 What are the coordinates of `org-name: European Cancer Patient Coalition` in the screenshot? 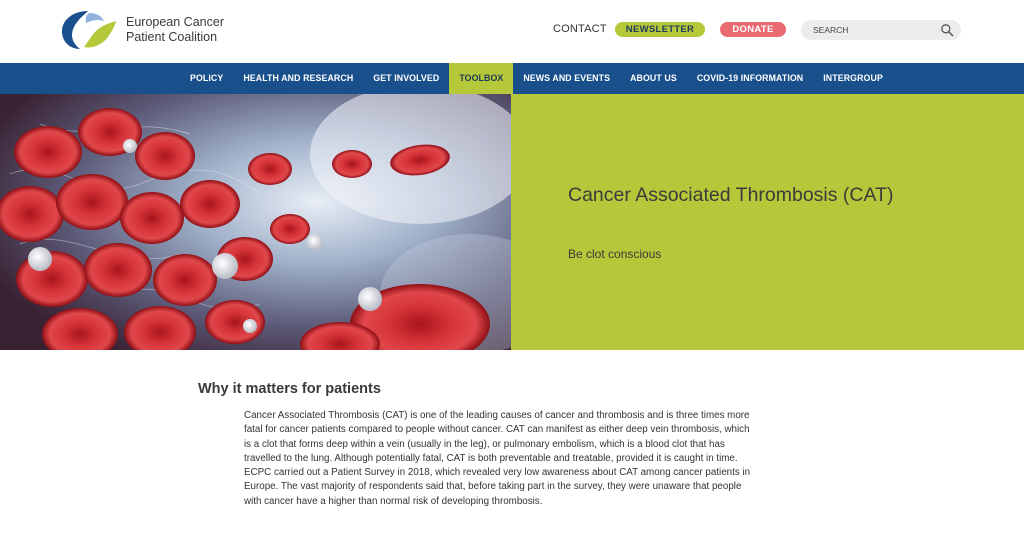 It's located at (175, 30).